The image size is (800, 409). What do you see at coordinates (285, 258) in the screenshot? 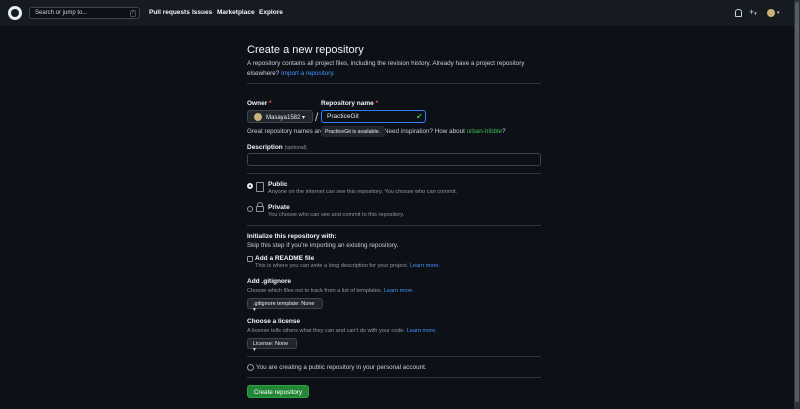
I see `readme-label: Add a README file` at bounding box center [285, 258].